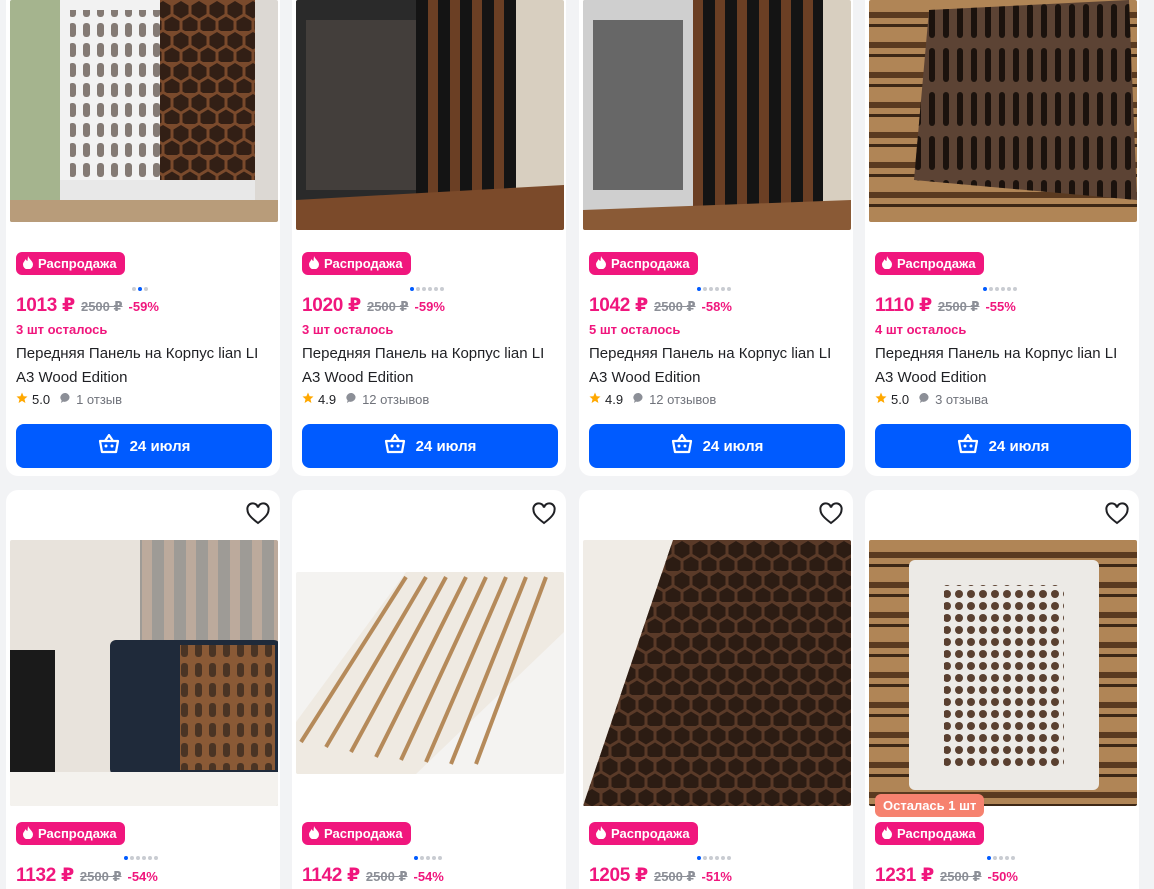 Image resolution: width=1154 pixels, height=889 pixels. What do you see at coordinates (99, 399) in the screenshot?
I see `review-count: 1 отзыв` at bounding box center [99, 399].